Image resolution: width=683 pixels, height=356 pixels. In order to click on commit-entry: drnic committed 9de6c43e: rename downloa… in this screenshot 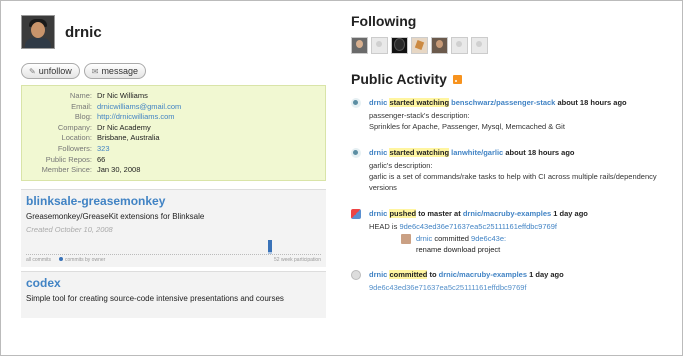, I will do `click(541, 244)`.